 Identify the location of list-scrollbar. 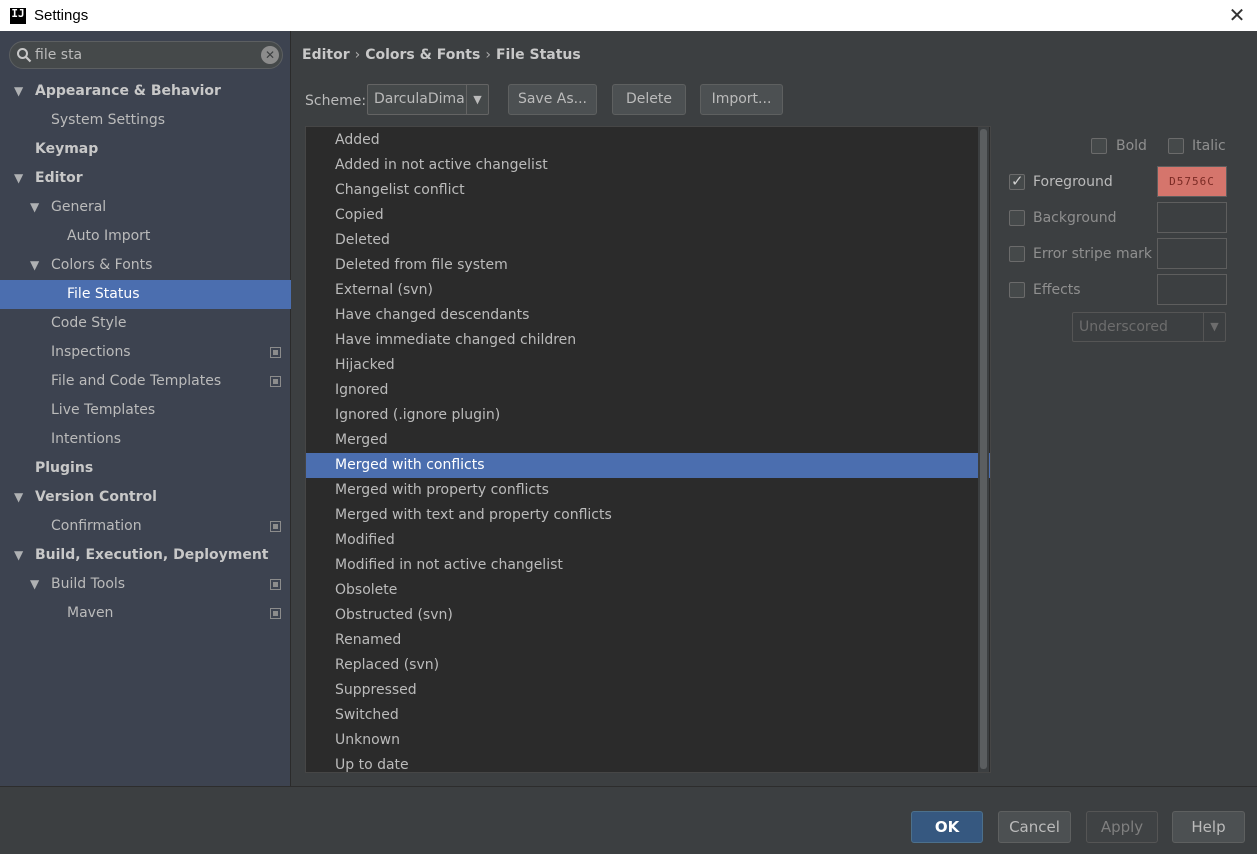
(983, 449).